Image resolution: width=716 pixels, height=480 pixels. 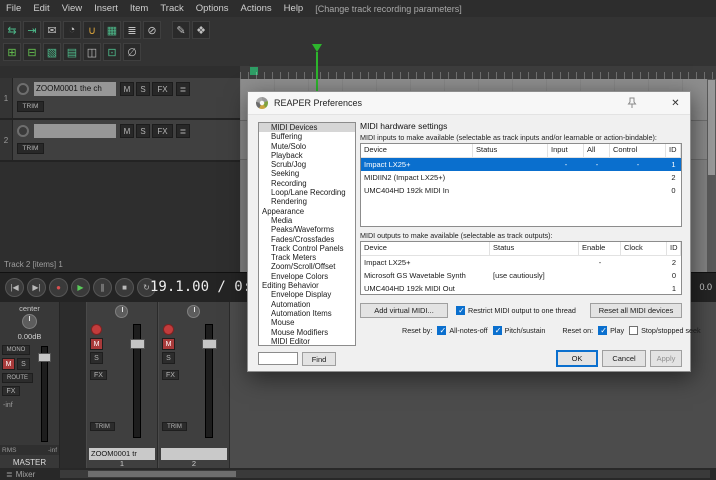 I want to click on close-icon: ✕, so click(x=675, y=103).